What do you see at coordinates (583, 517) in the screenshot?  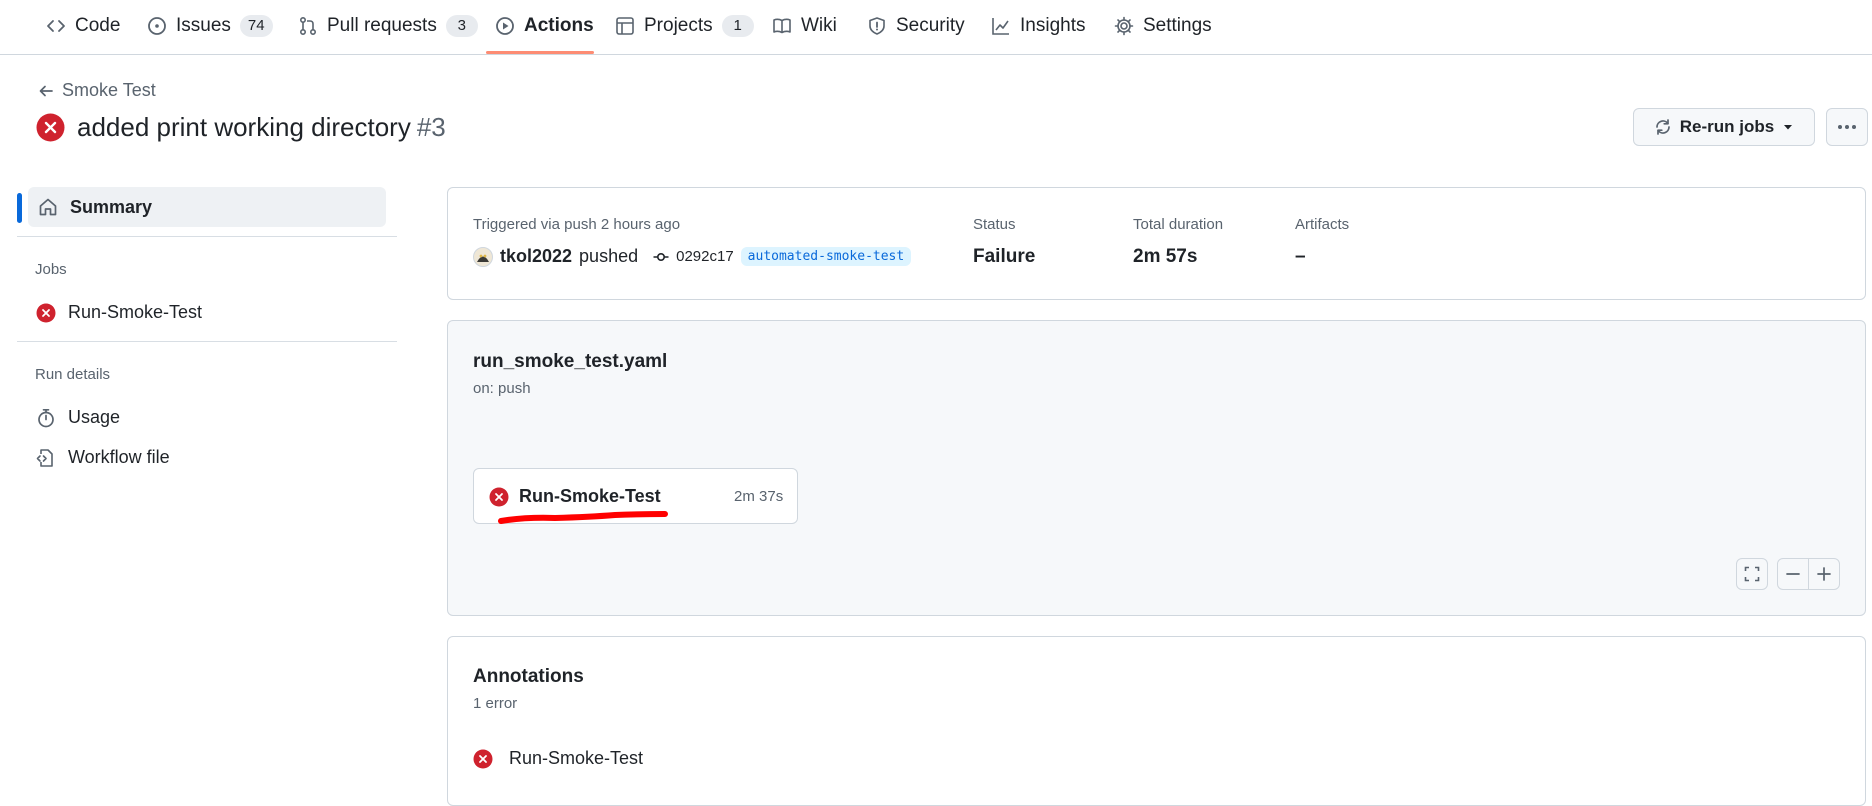 I see `red-underline-annotation` at bounding box center [583, 517].